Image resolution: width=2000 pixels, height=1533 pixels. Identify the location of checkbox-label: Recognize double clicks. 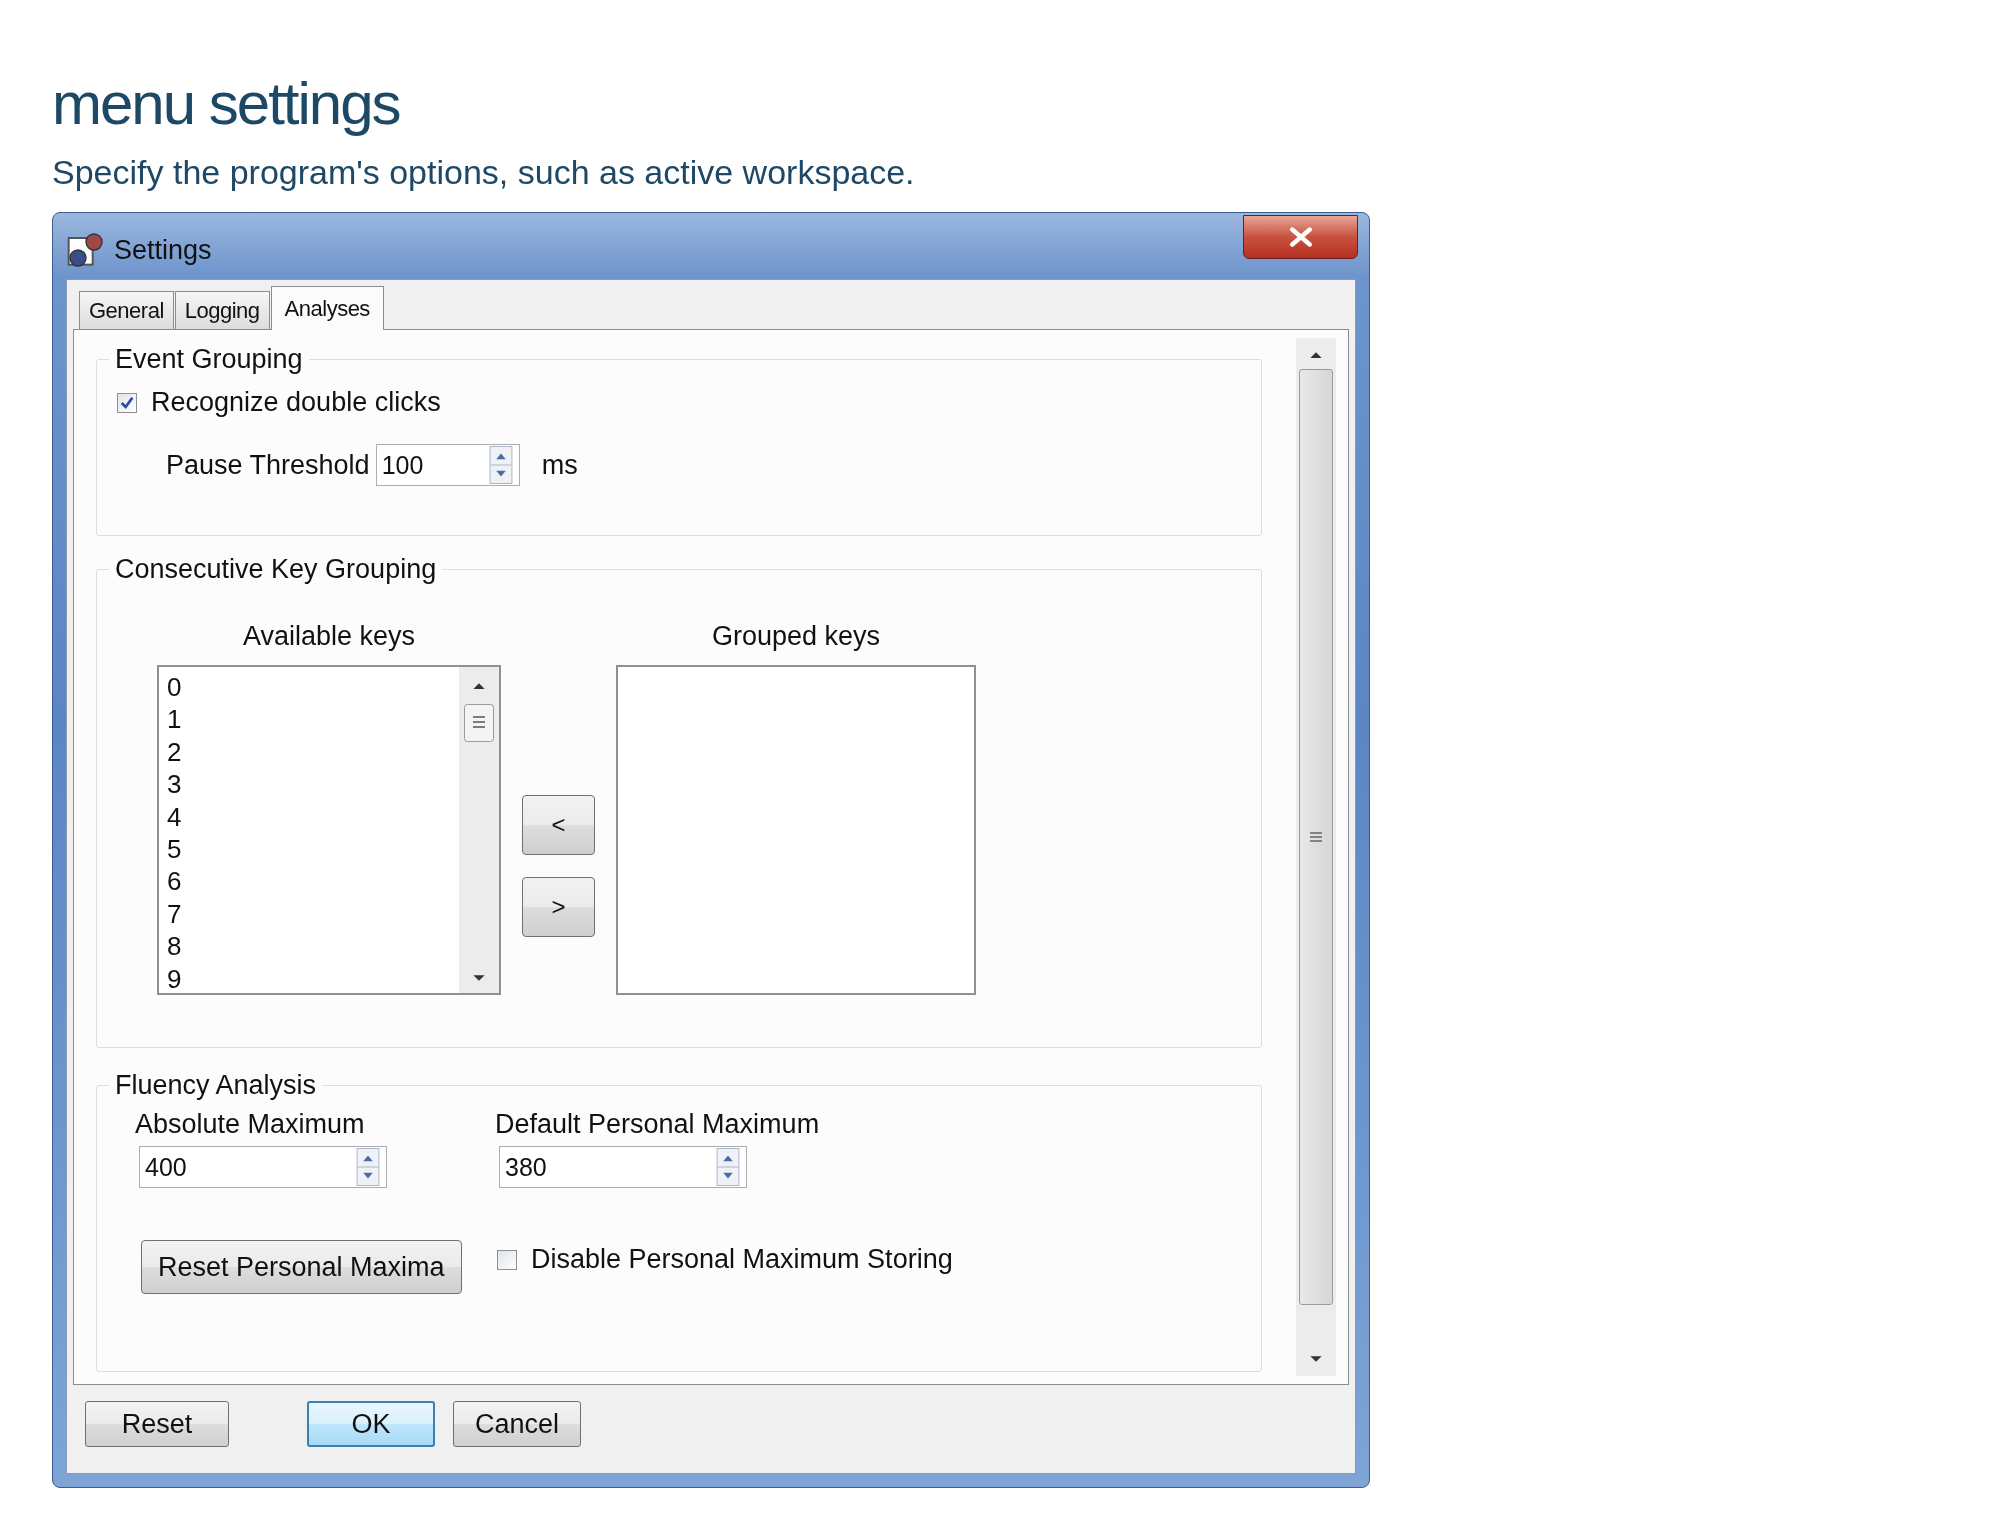
(296, 402).